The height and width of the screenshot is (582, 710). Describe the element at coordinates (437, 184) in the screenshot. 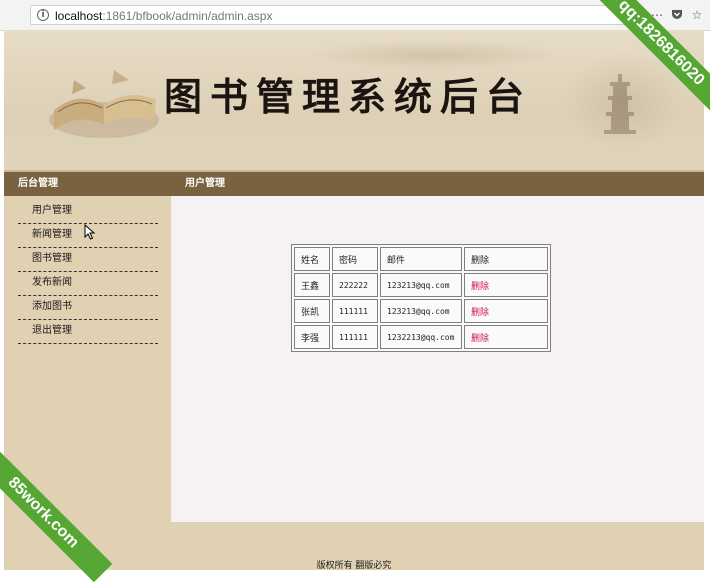

I see `main-header: 用户管理` at that location.